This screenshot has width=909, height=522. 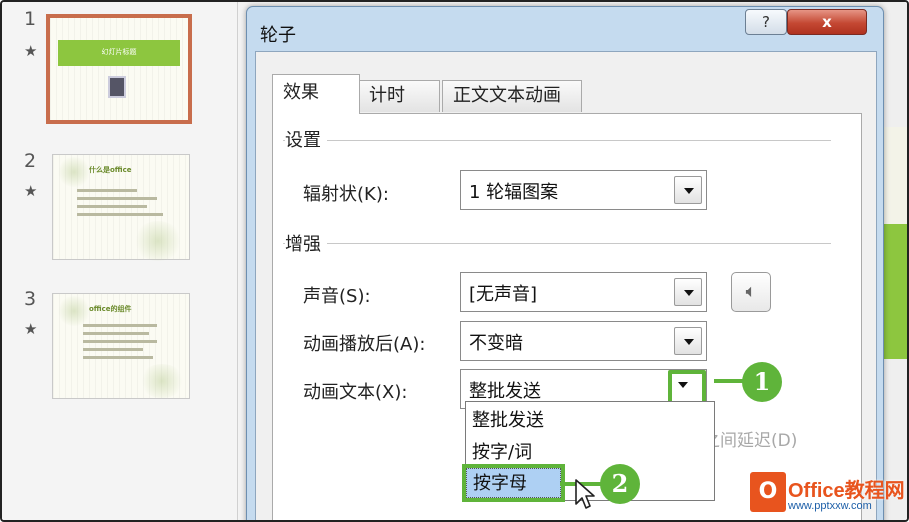 What do you see at coordinates (590, 453) in the screenshot?
I see `dropdown-option-by-word: 按字/词` at bounding box center [590, 453].